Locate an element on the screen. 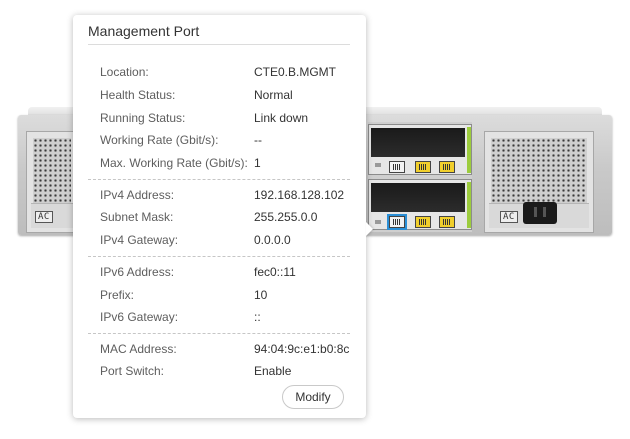  power-supply-right: AC is located at coordinates (539, 182).